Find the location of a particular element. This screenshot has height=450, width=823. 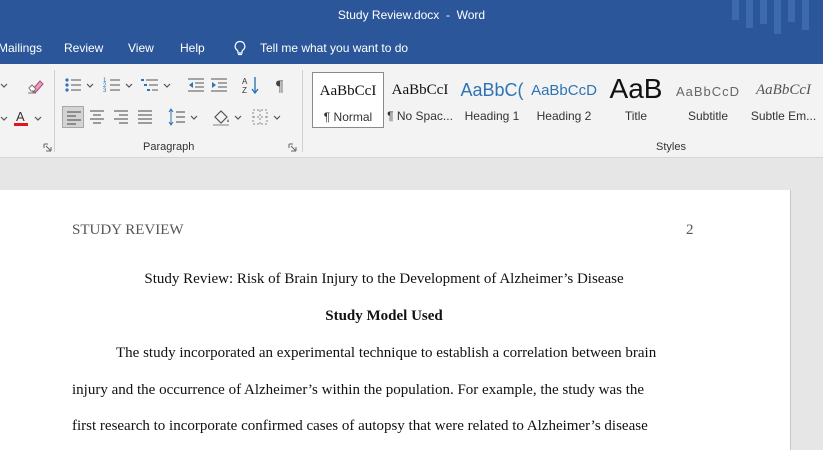

running-head: STUDY REVIEW is located at coordinates (128, 230).